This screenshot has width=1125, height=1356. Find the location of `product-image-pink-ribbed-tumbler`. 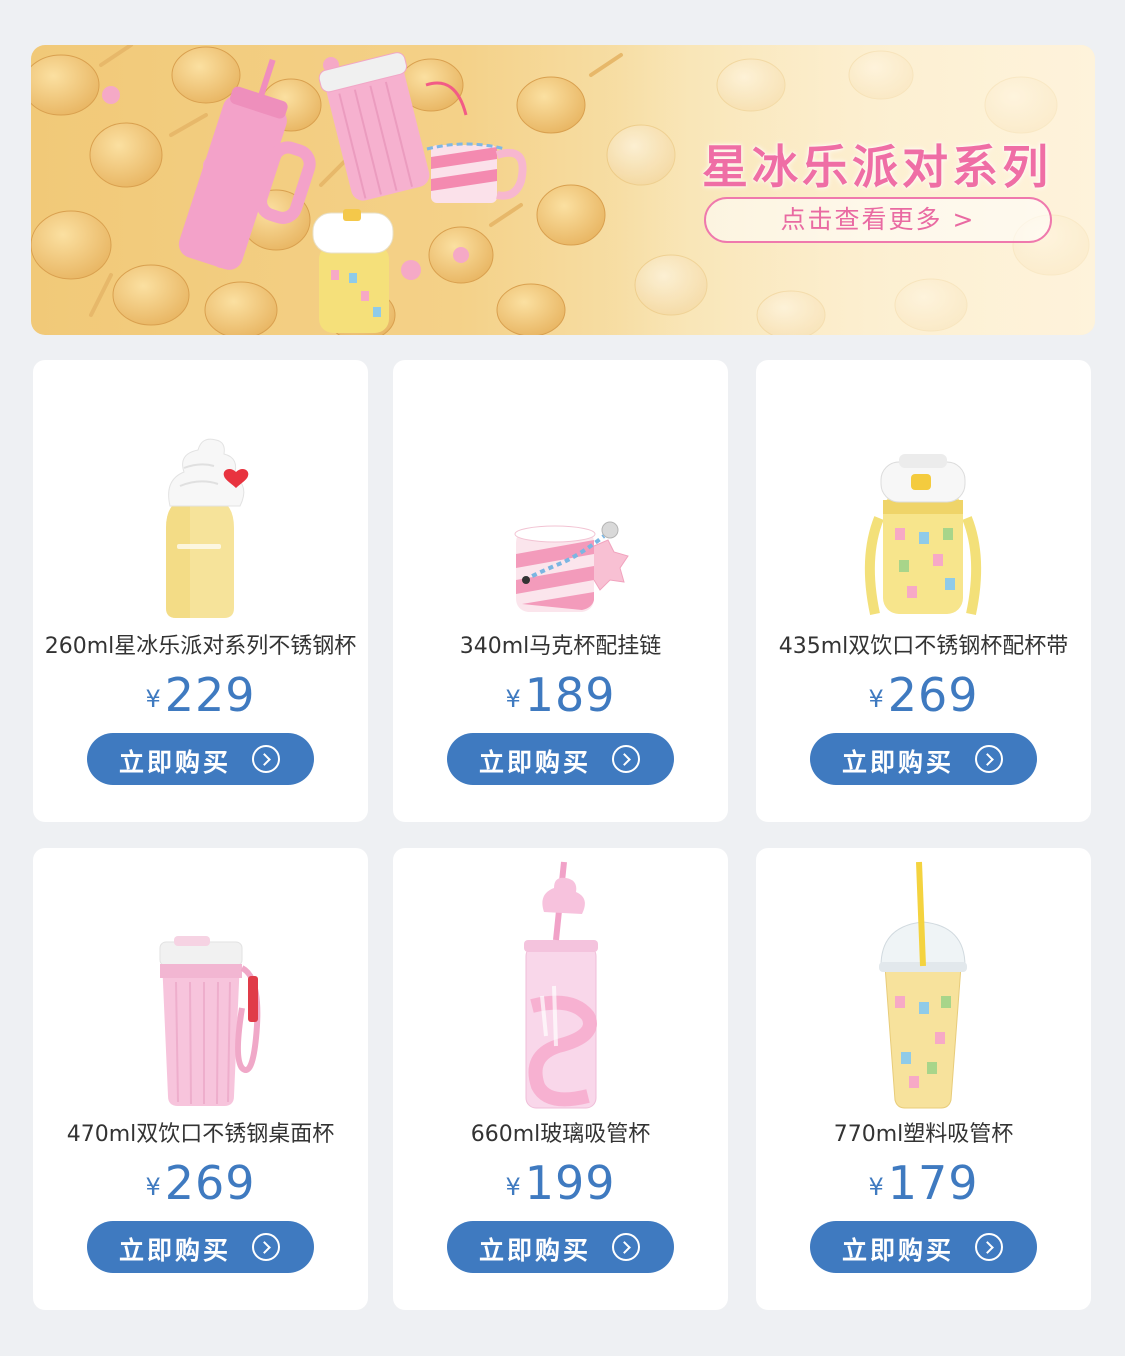

product-image-pink-ribbed-tumbler is located at coordinates (200, 983).